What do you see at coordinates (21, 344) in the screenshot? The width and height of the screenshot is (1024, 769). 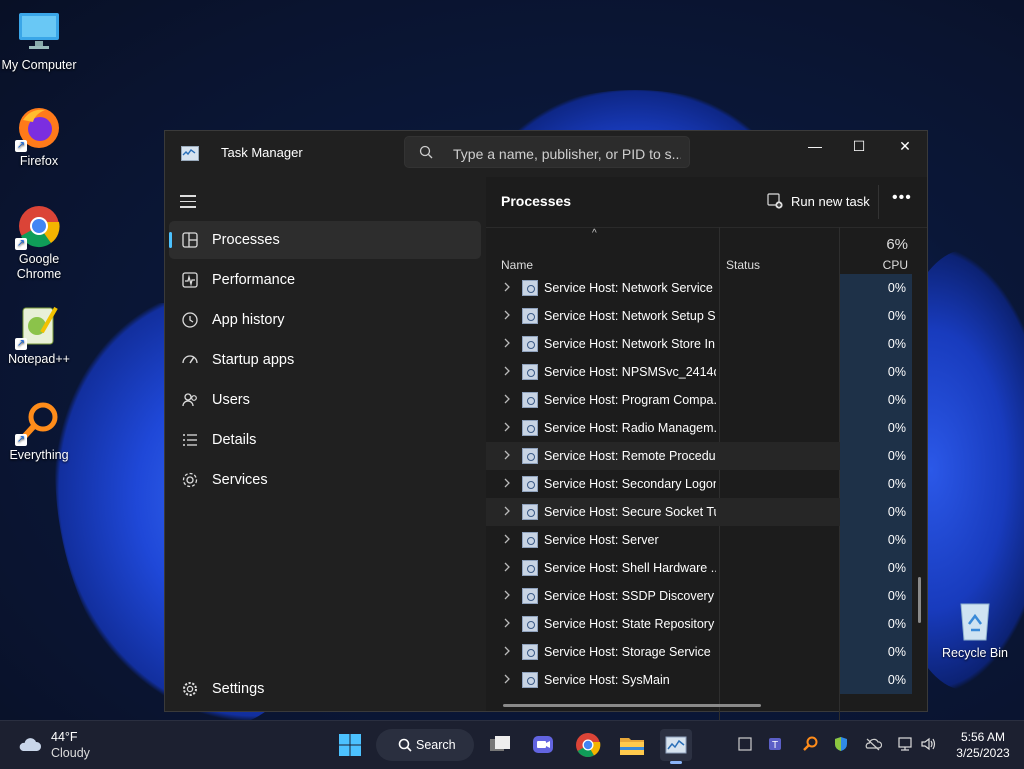 I see `shortcut-arrow-icon: ↗` at bounding box center [21, 344].